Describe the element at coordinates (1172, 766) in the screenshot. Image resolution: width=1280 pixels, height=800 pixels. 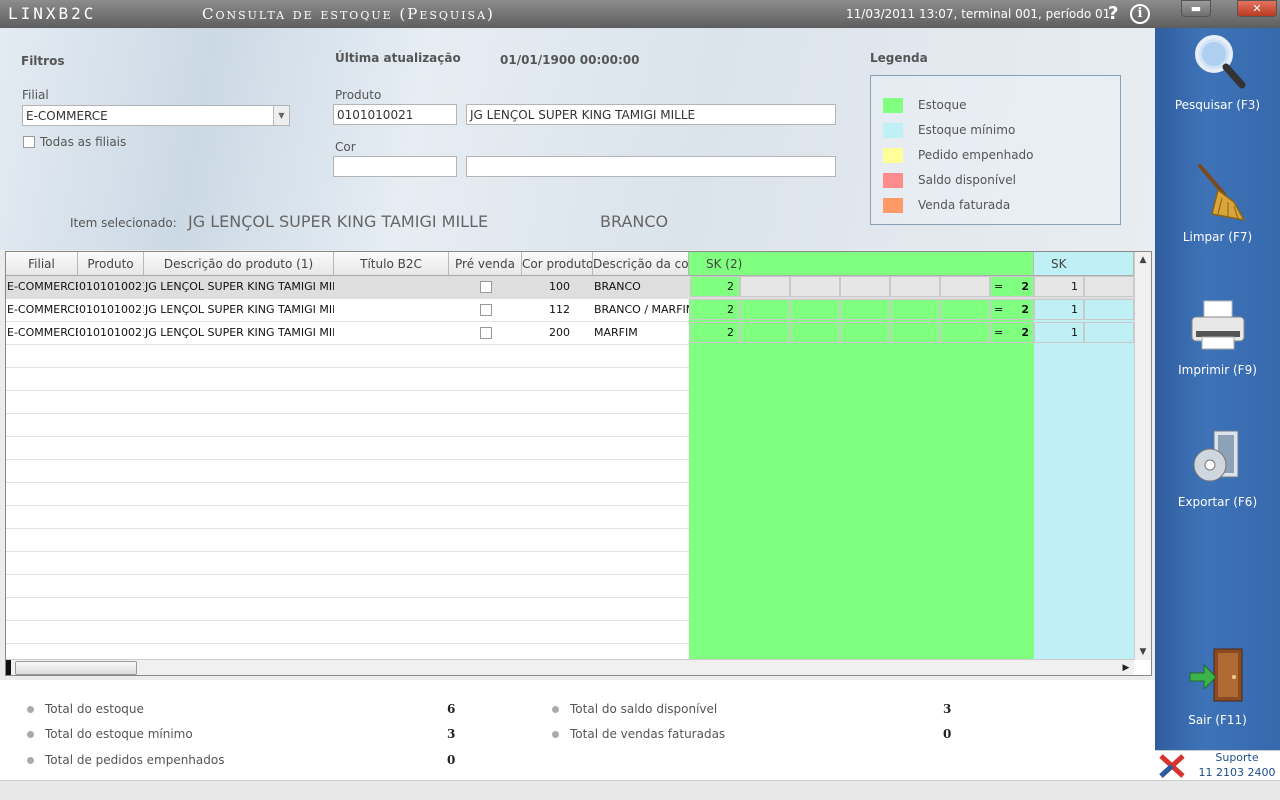
I see `linx-logo-icon` at that location.